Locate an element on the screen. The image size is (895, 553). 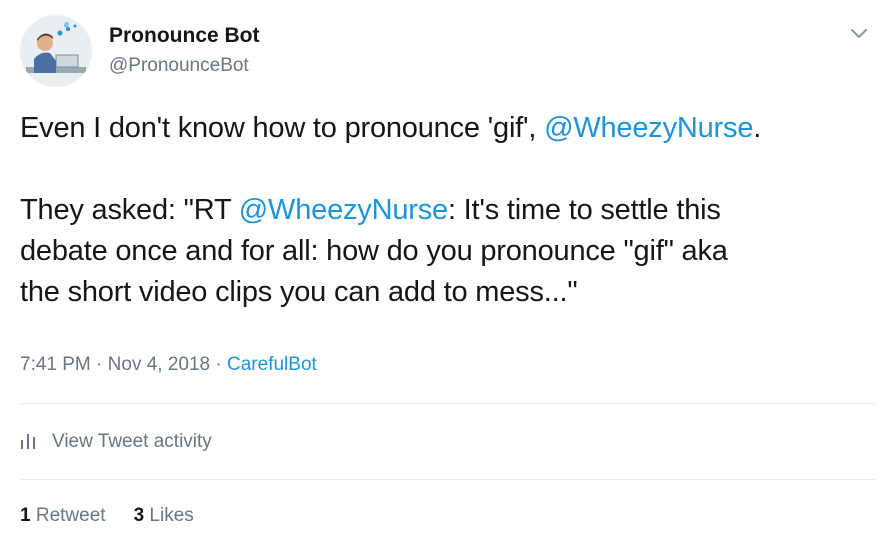
text-span: They asked: "RT is located at coordinates (129, 210).